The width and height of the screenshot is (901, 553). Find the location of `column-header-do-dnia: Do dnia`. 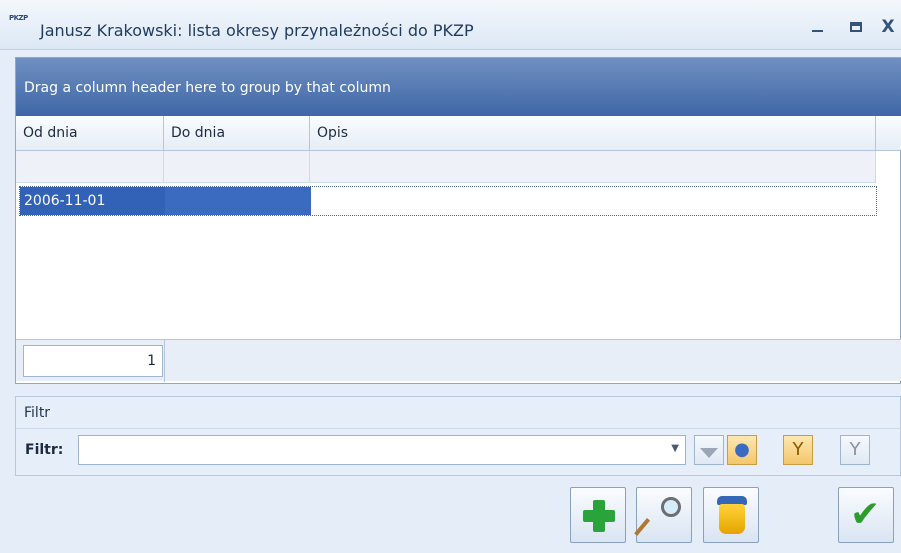

column-header-do-dnia: Do dnia is located at coordinates (237, 133).